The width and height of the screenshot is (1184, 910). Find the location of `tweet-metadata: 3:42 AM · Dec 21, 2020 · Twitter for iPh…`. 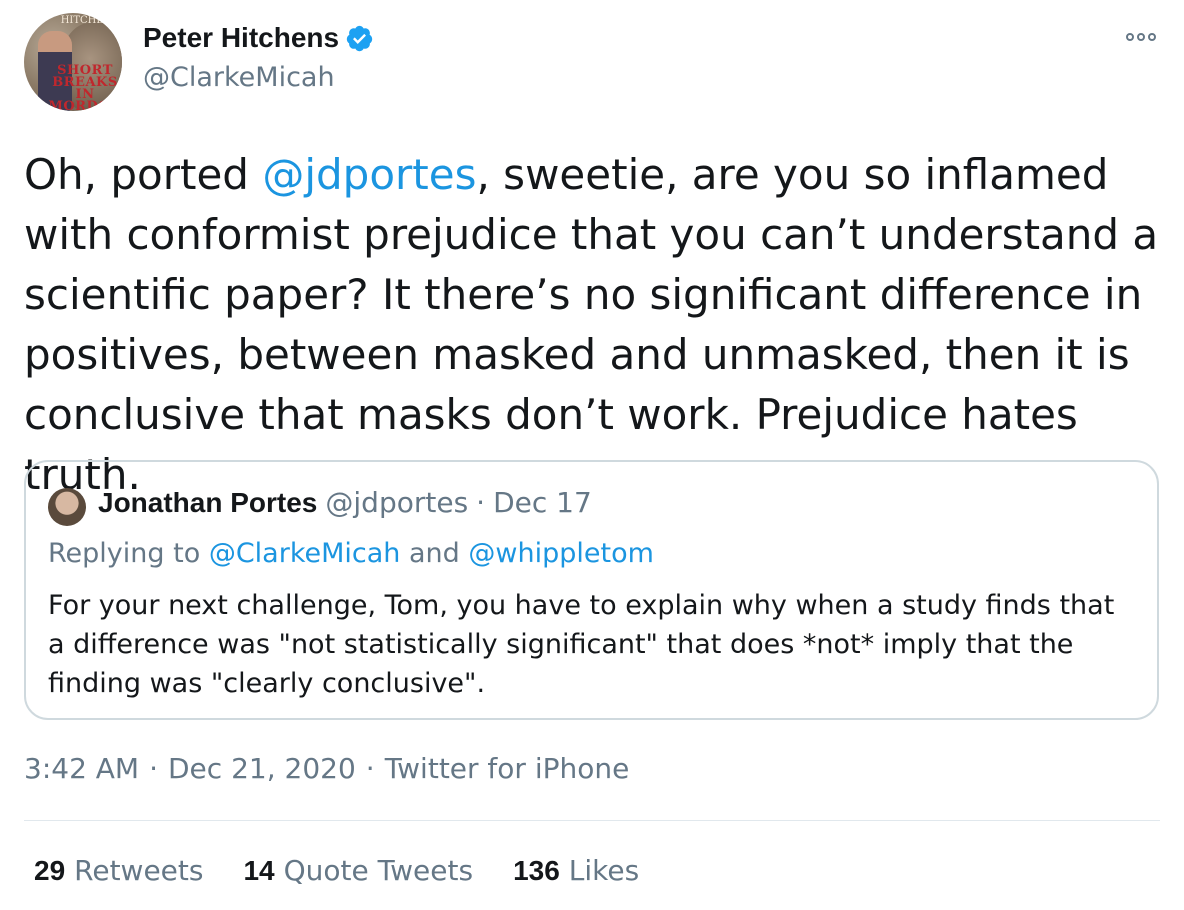

tweet-metadata: 3:42 AM · Dec 21, 2020 · Twitter for iPh… is located at coordinates (326, 768).